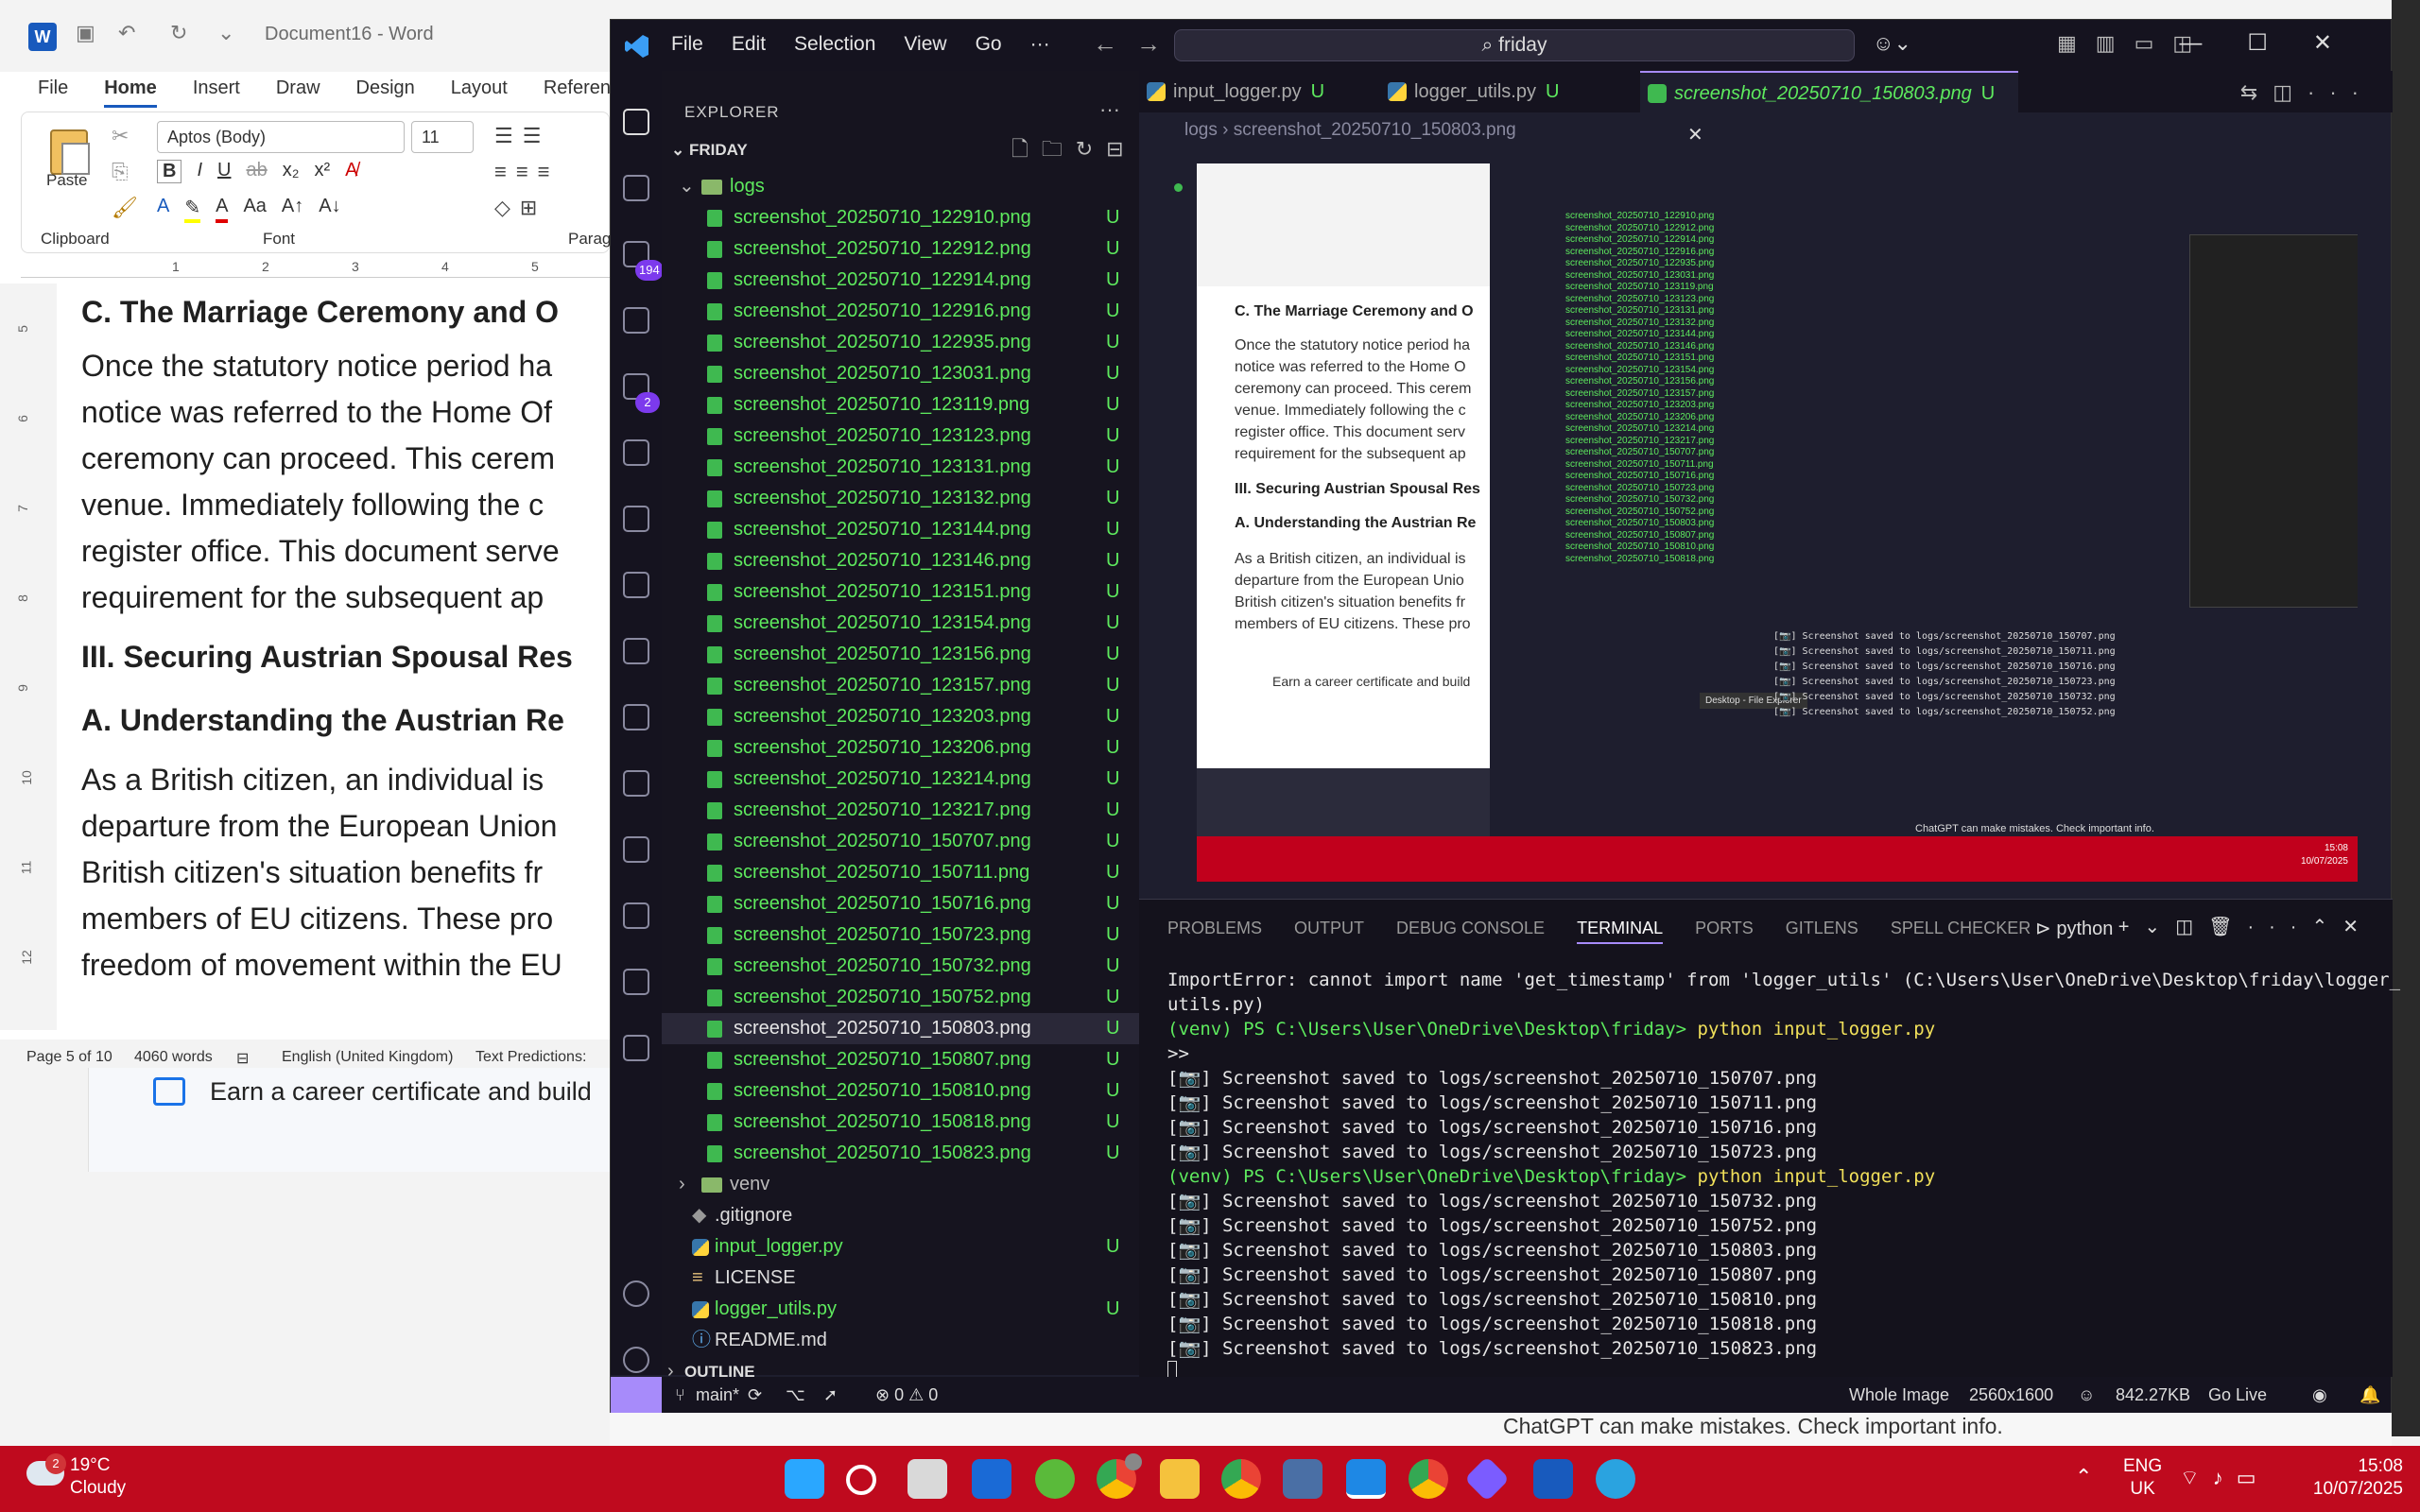  Describe the element at coordinates (2279, 927) in the screenshot. I see `more-icon: ···` at that location.